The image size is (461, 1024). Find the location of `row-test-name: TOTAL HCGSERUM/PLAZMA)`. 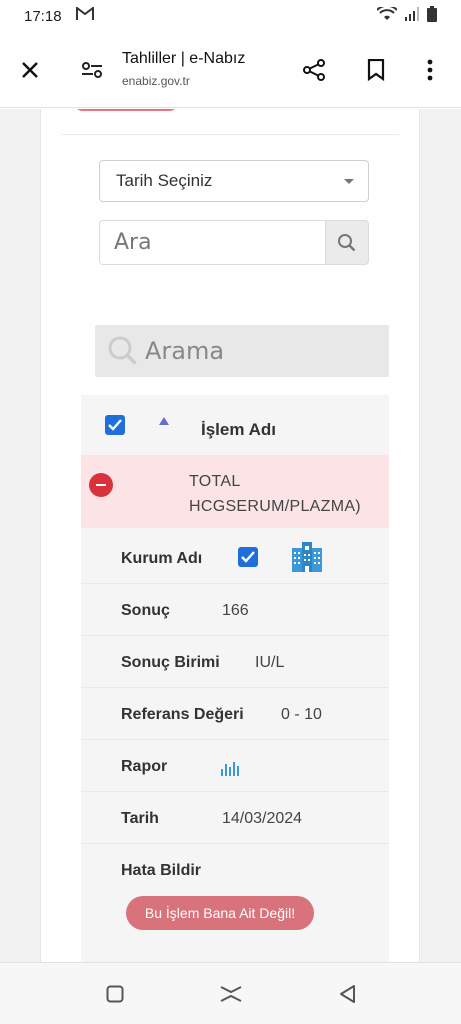

row-test-name: TOTAL HCGSERUM/PLAZMA) is located at coordinates (275, 494).